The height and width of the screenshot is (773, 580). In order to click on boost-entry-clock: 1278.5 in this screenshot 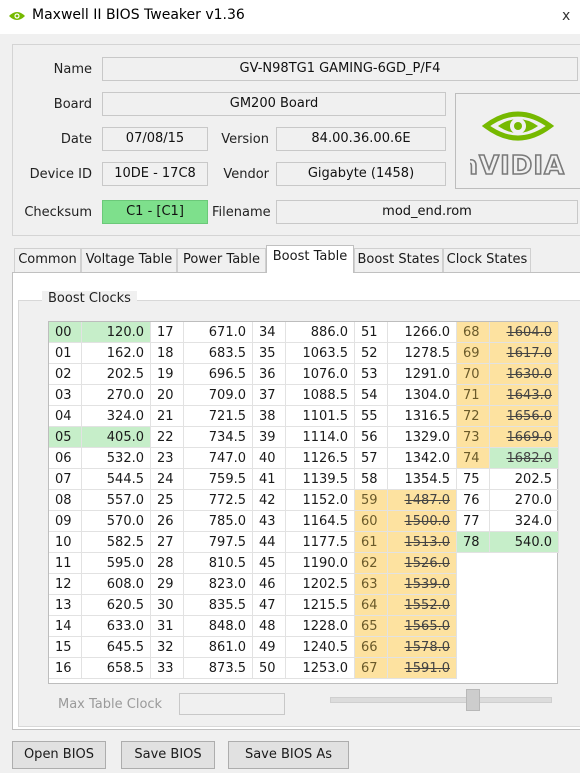, I will do `click(422, 353)`.